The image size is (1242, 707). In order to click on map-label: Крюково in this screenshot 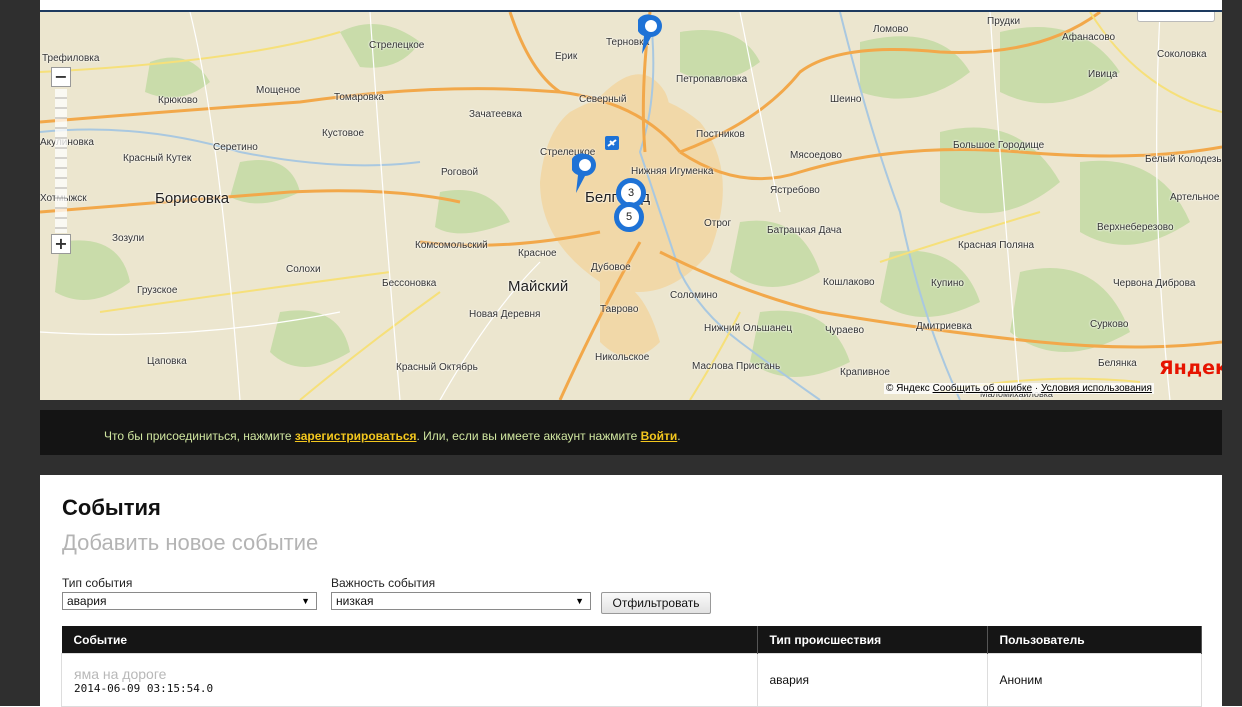, I will do `click(178, 100)`.